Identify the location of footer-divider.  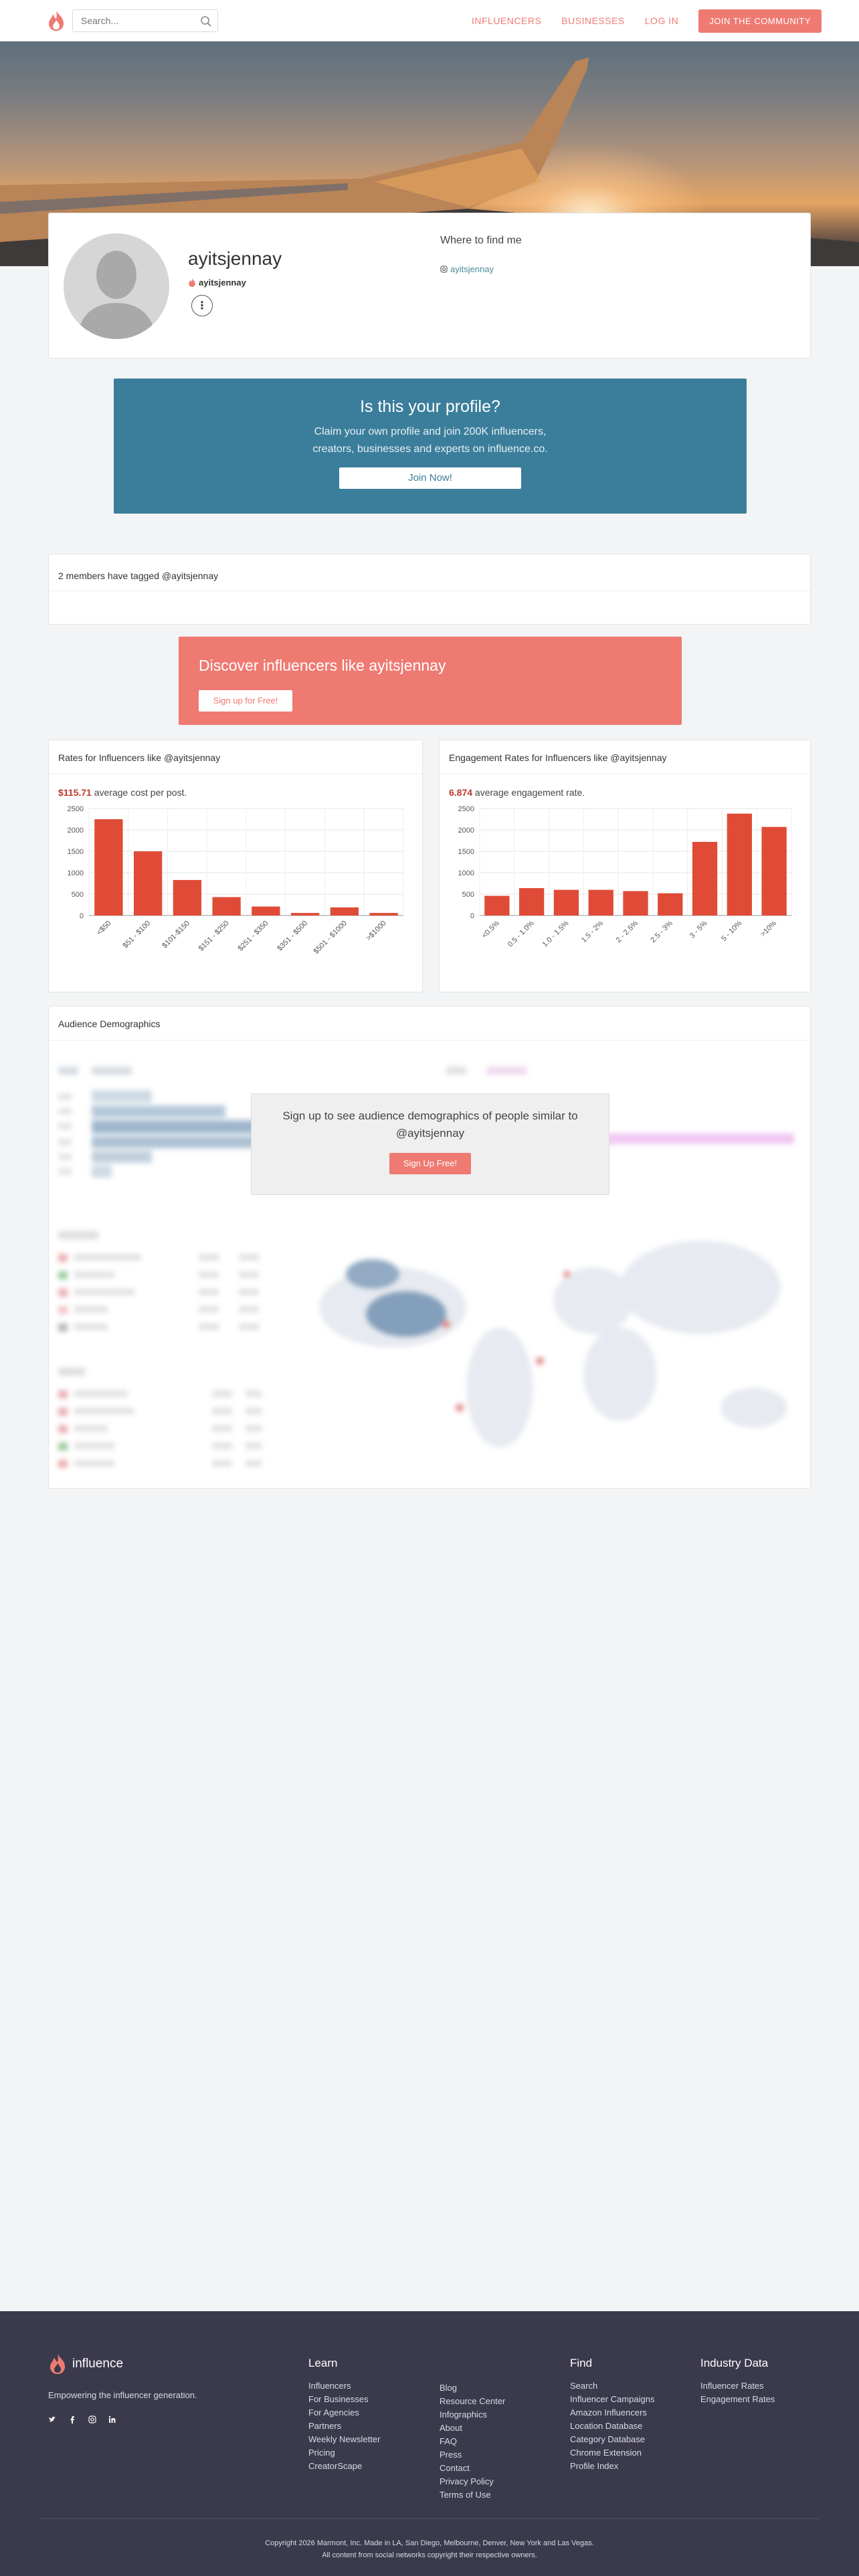
(429, 2518).